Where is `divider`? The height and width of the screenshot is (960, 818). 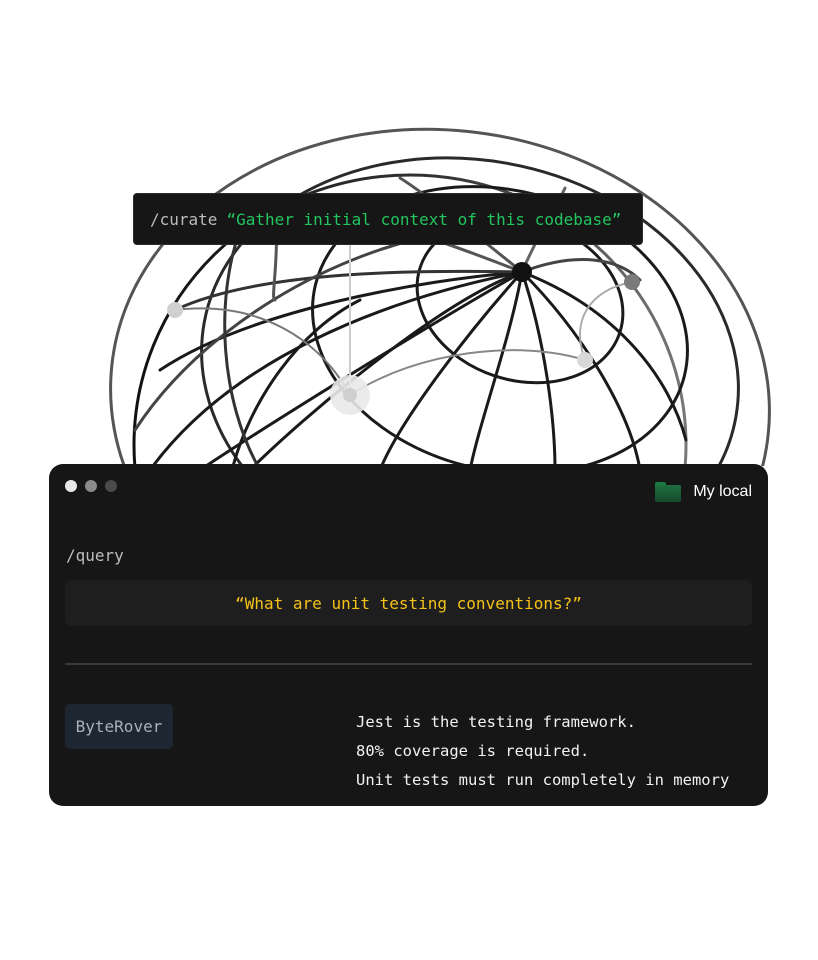
divider is located at coordinates (408, 664).